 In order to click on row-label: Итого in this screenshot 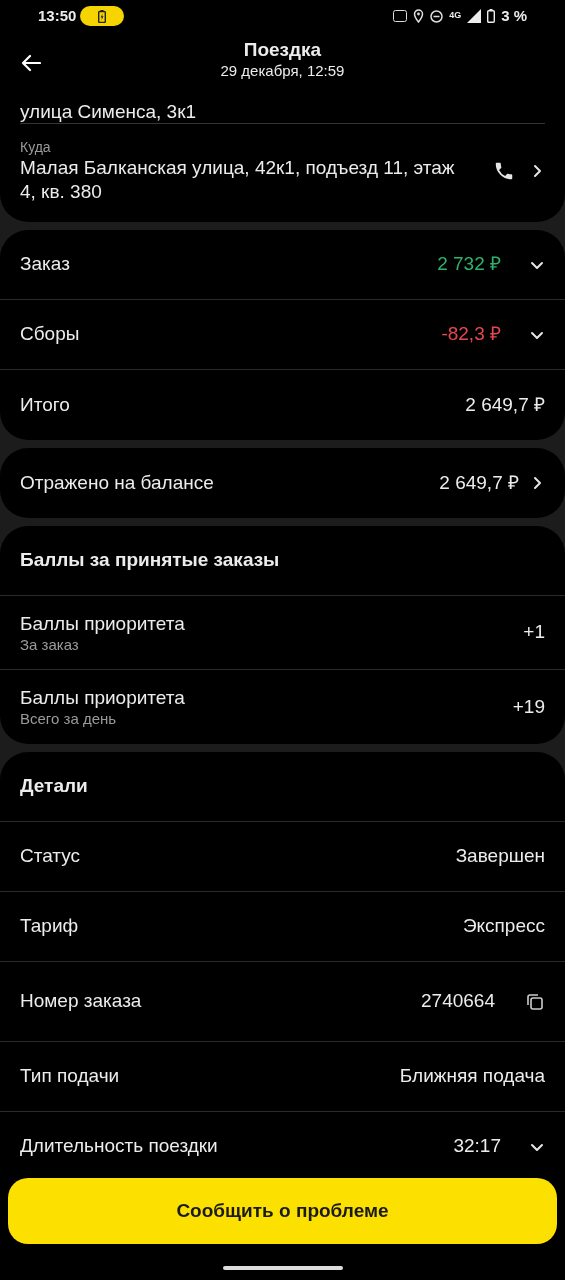, I will do `click(45, 404)`.